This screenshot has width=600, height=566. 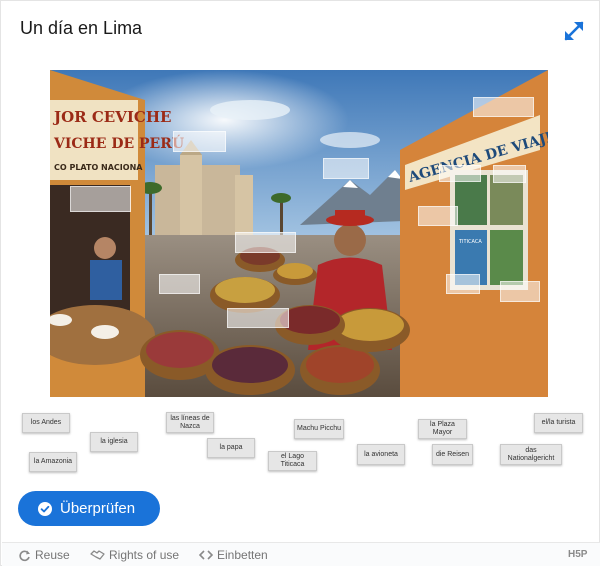 What do you see at coordinates (144, 555) in the screenshot?
I see `rights-label: Rights of use` at bounding box center [144, 555].